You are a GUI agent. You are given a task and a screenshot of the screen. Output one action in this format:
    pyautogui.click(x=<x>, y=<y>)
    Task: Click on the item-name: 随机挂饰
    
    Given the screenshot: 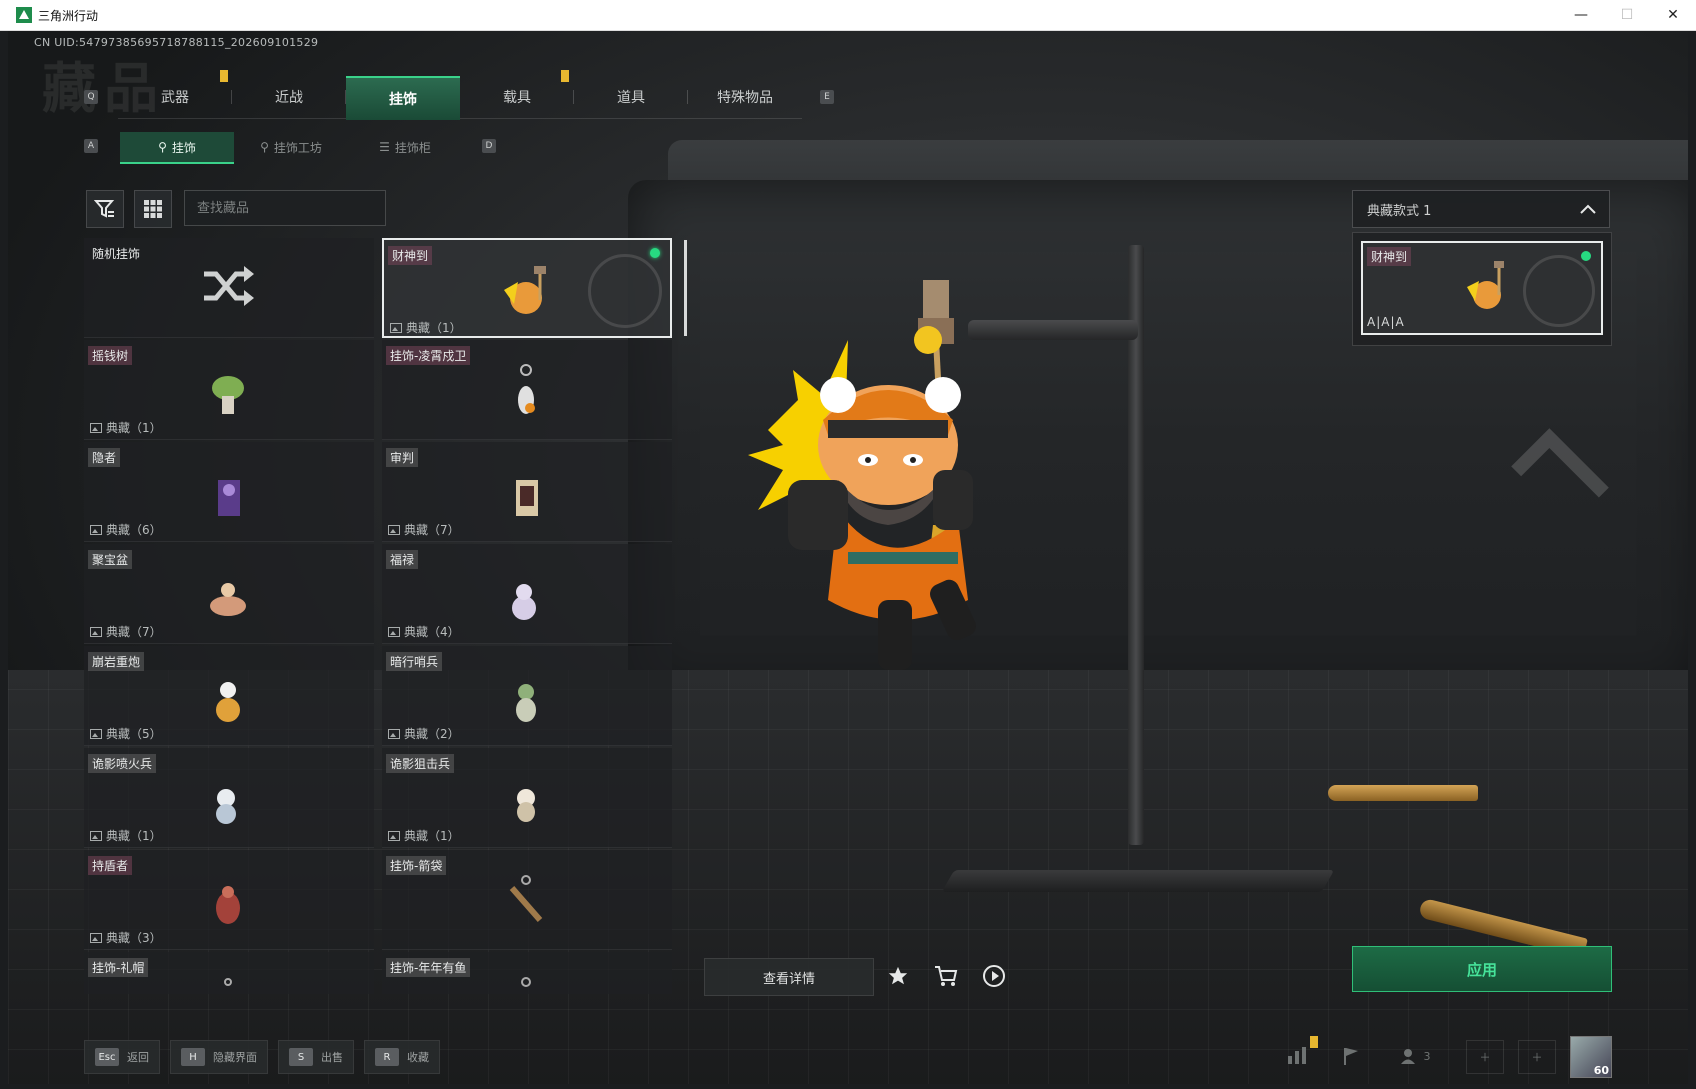 What is the action you would take?
    pyautogui.click(x=116, y=254)
    